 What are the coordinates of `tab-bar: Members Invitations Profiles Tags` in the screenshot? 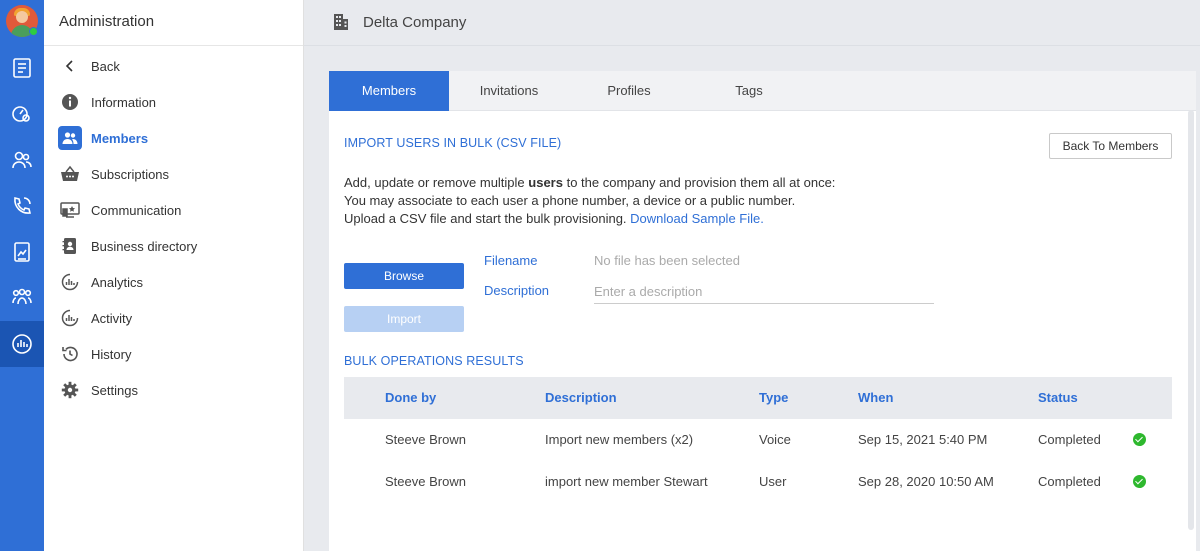 It's located at (762, 91).